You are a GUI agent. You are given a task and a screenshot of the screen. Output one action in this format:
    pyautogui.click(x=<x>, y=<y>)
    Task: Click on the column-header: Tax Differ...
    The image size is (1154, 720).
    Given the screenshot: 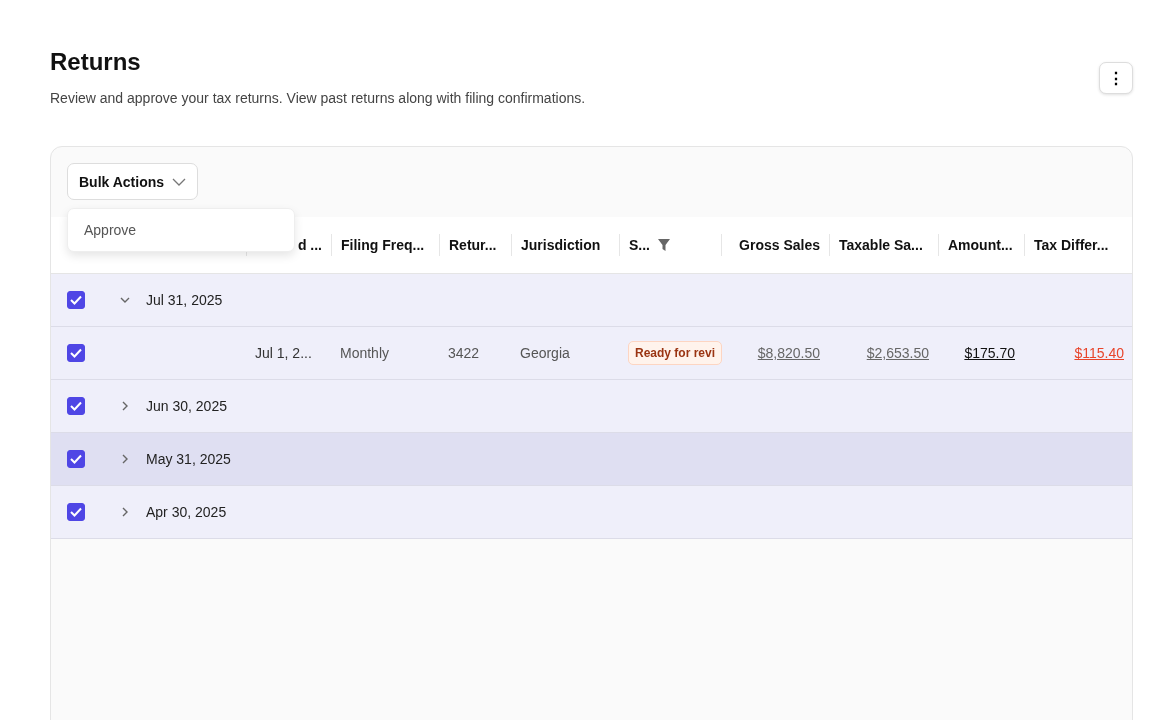 What is the action you would take?
    pyautogui.click(x=1078, y=245)
    